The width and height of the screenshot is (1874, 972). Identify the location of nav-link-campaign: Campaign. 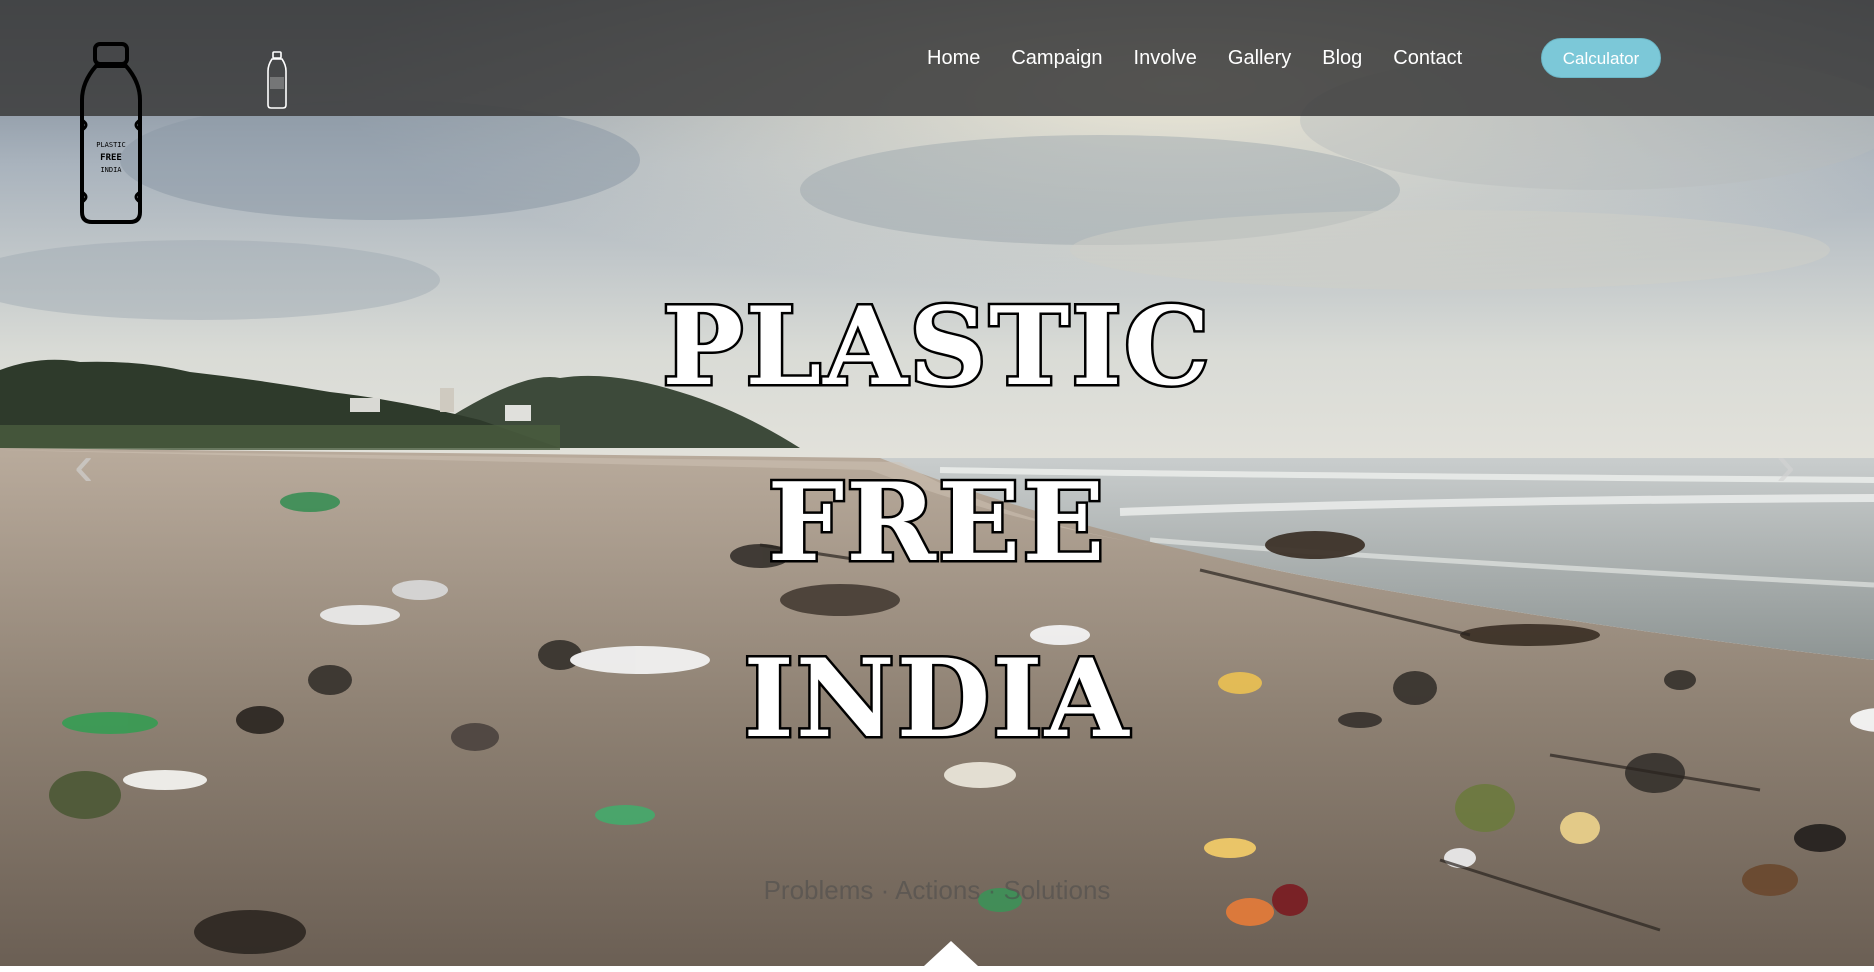
(1056, 58).